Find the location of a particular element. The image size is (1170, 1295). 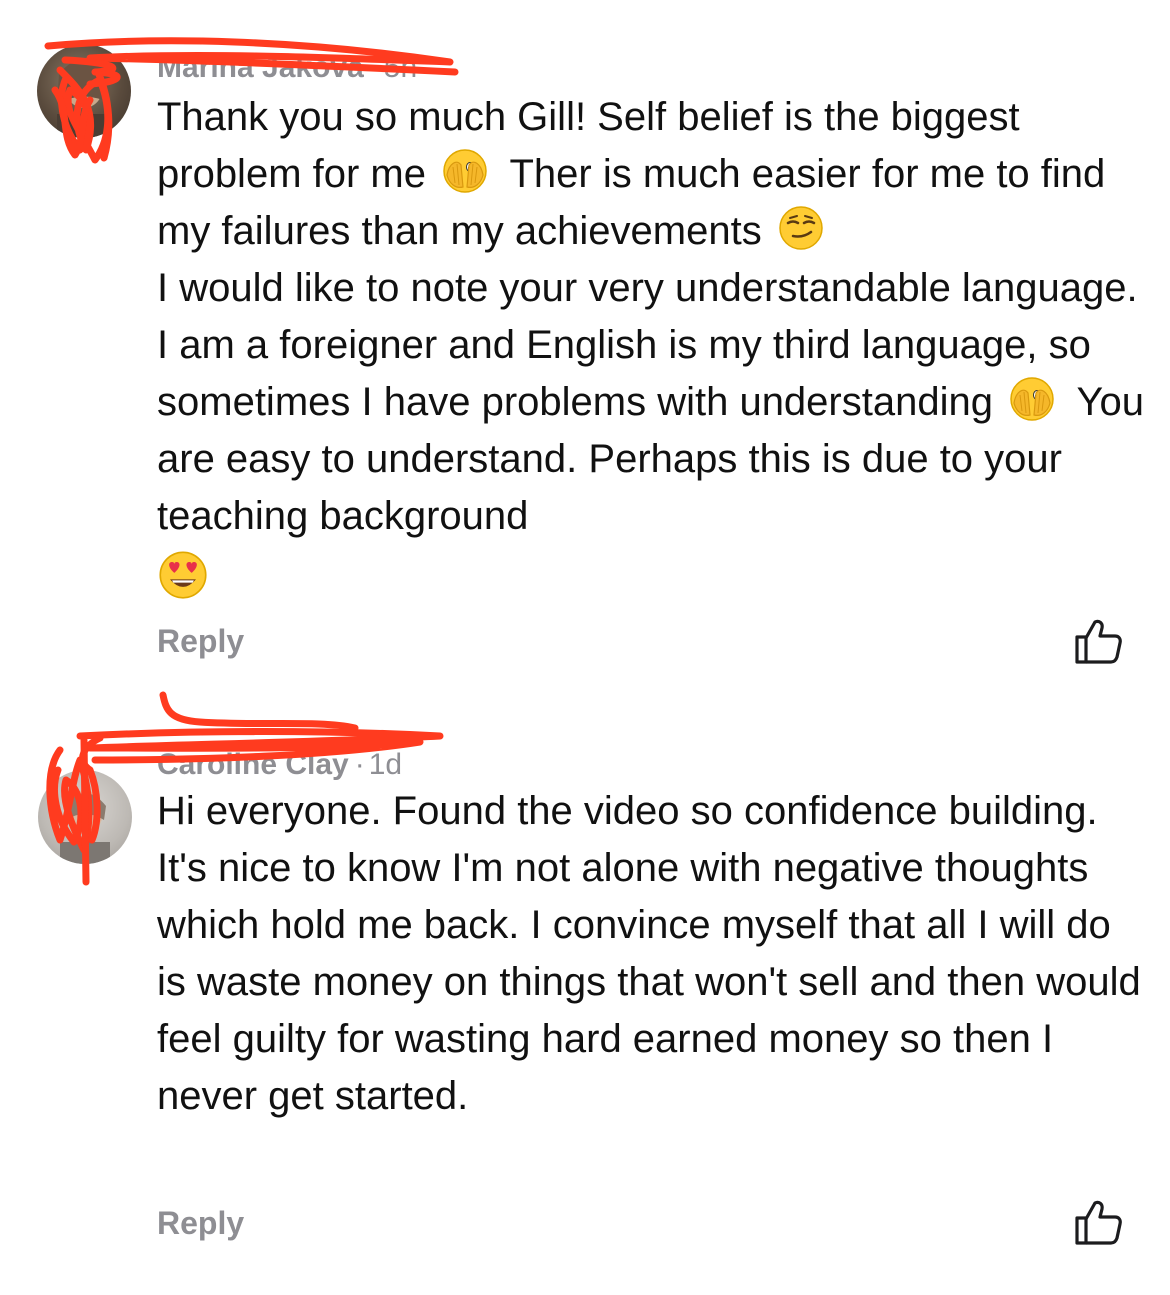

heart-eyes-icon is located at coordinates (183, 575).